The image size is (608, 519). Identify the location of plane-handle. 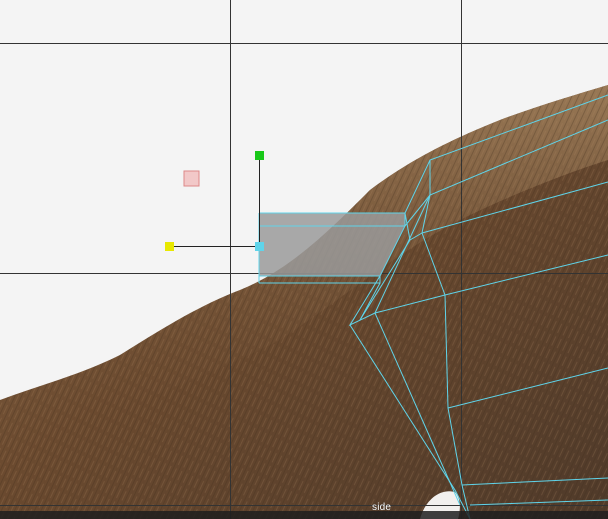
(191, 178).